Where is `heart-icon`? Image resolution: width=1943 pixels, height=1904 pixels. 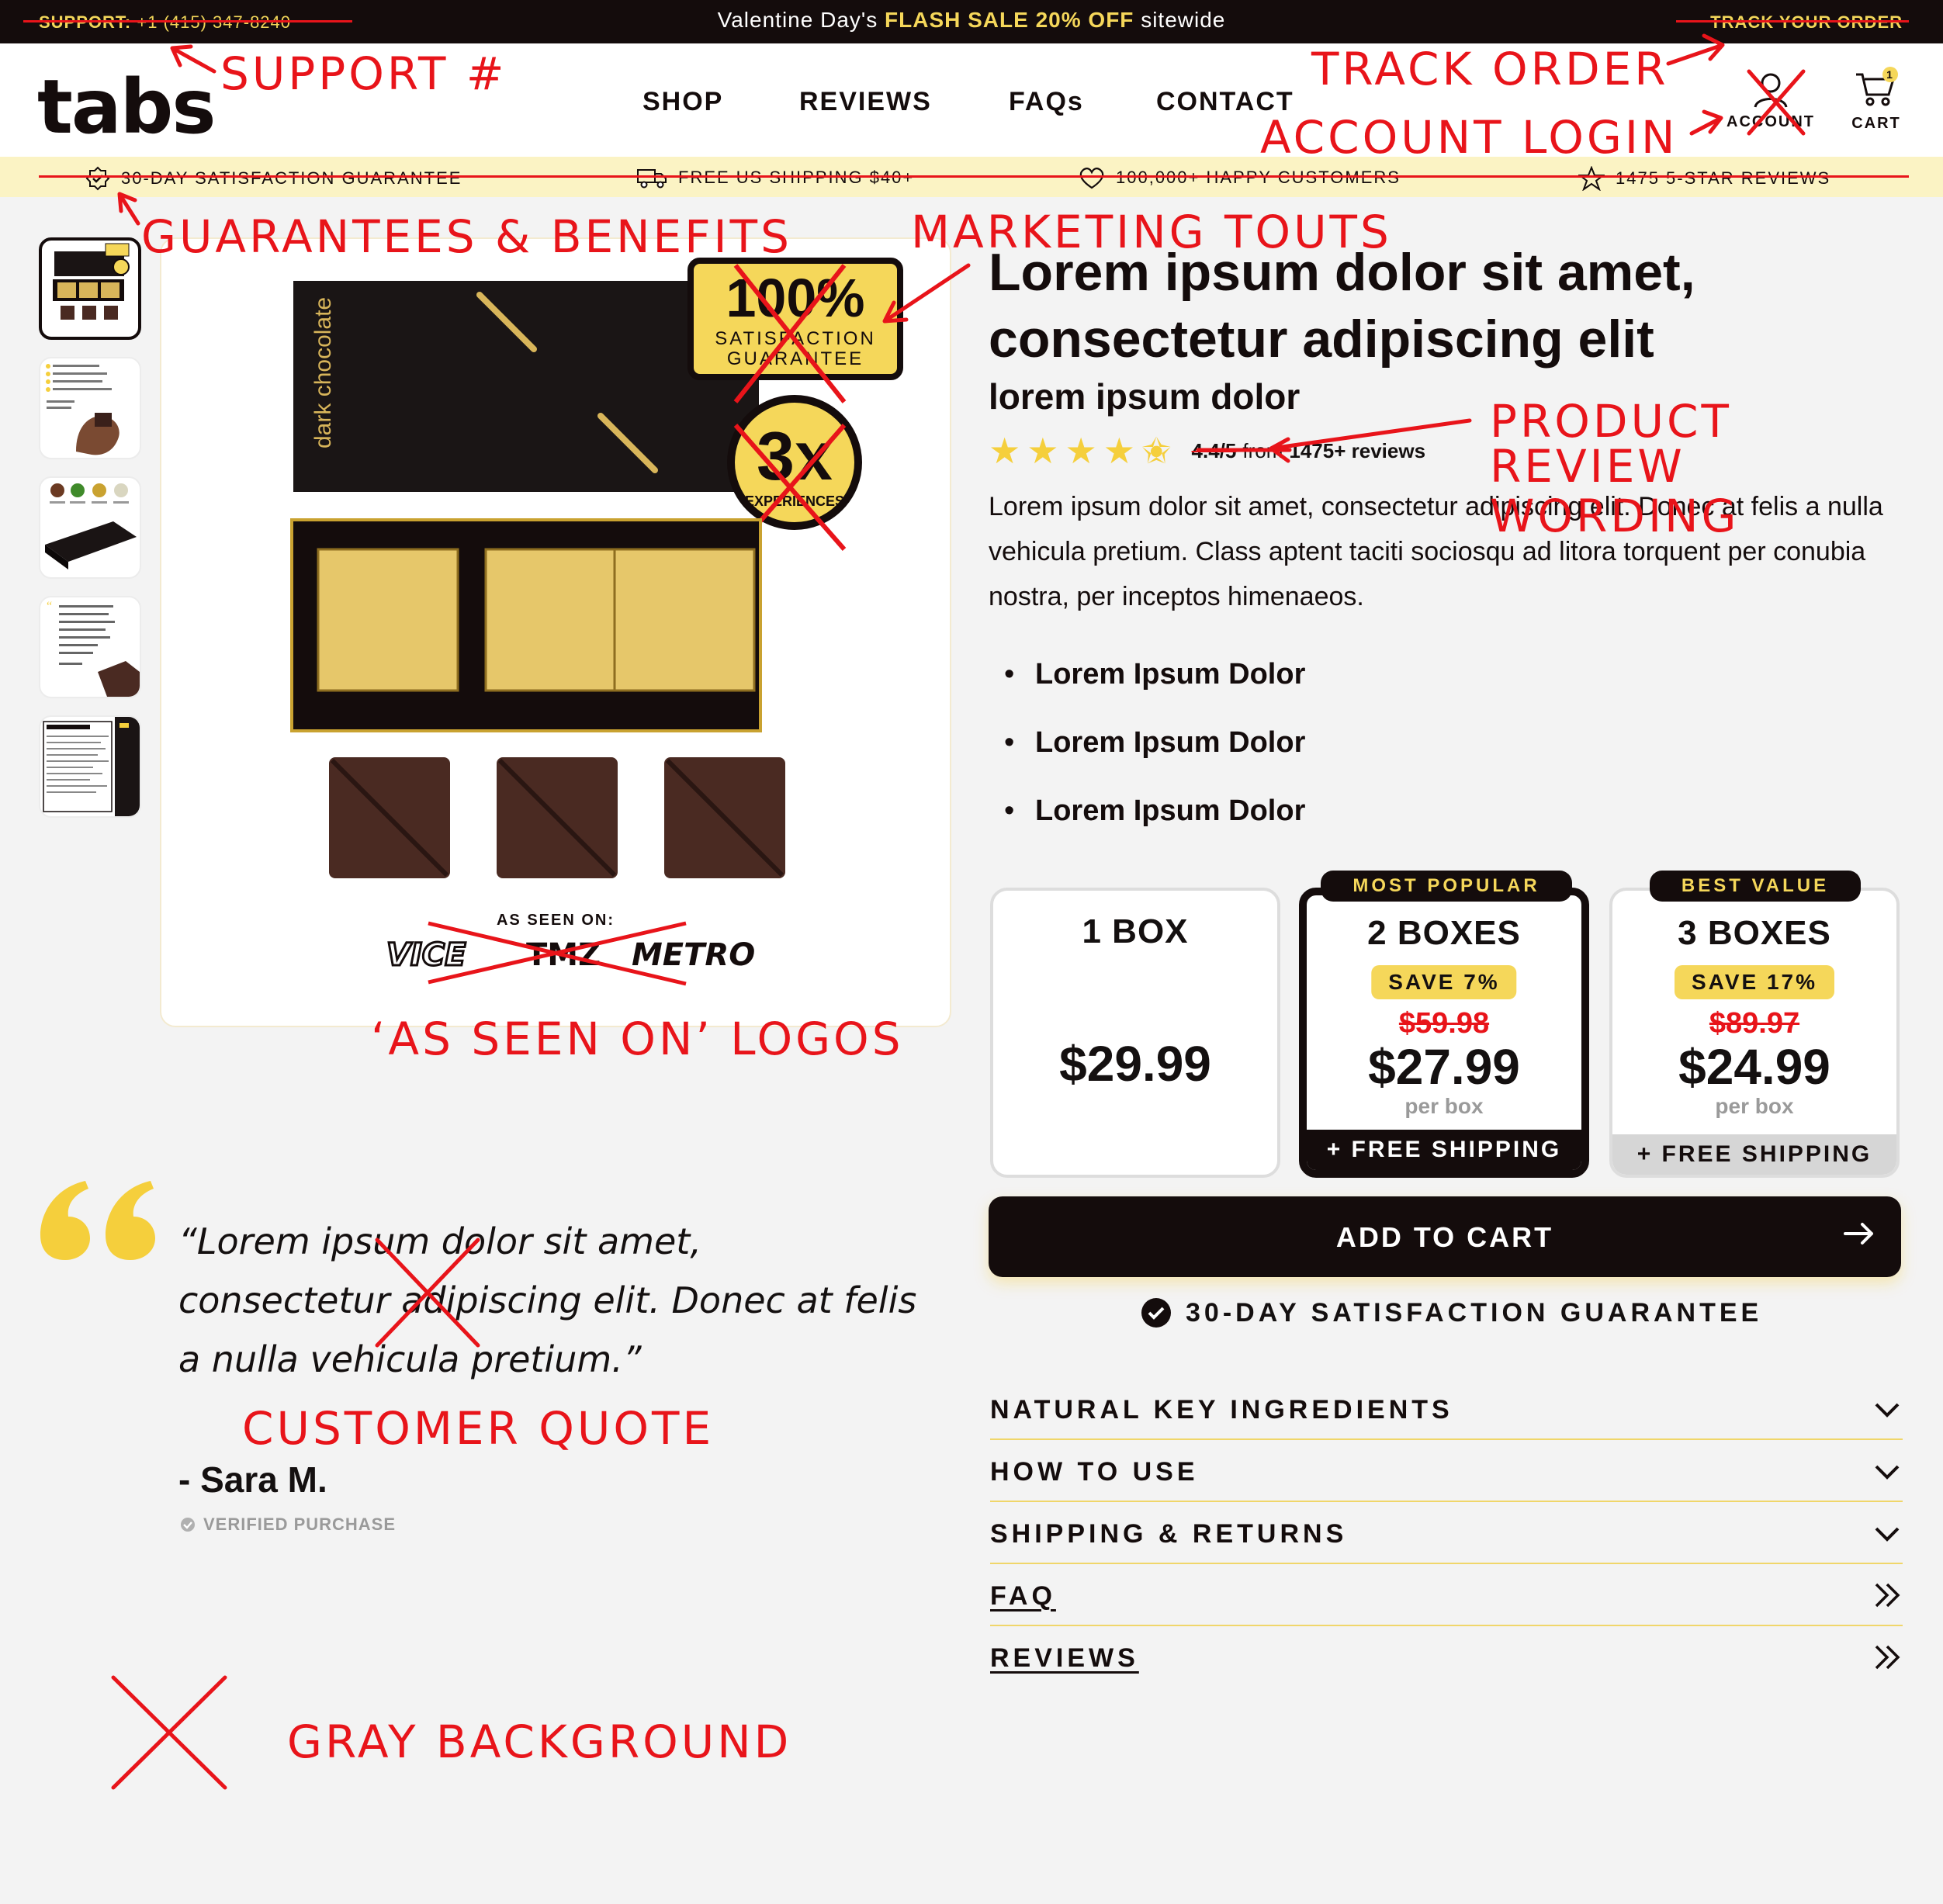
heart-icon is located at coordinates (1091, 179).